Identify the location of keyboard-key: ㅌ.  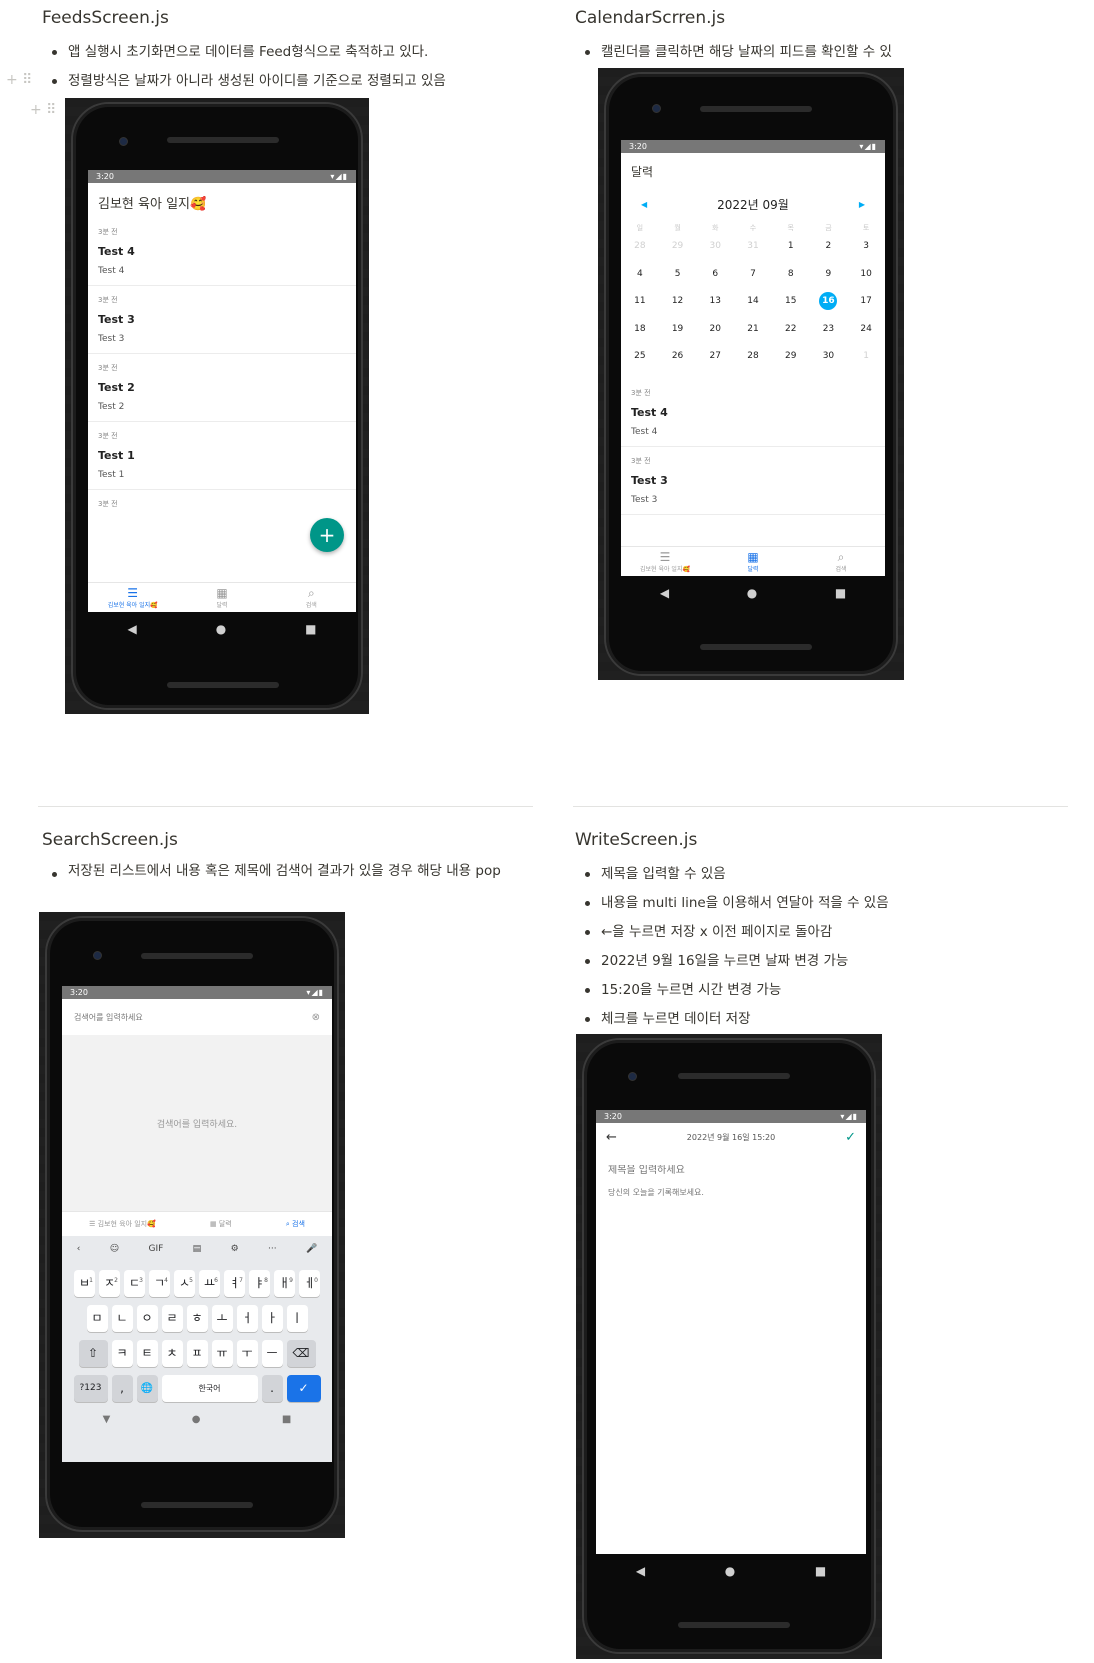
(147, 1353).